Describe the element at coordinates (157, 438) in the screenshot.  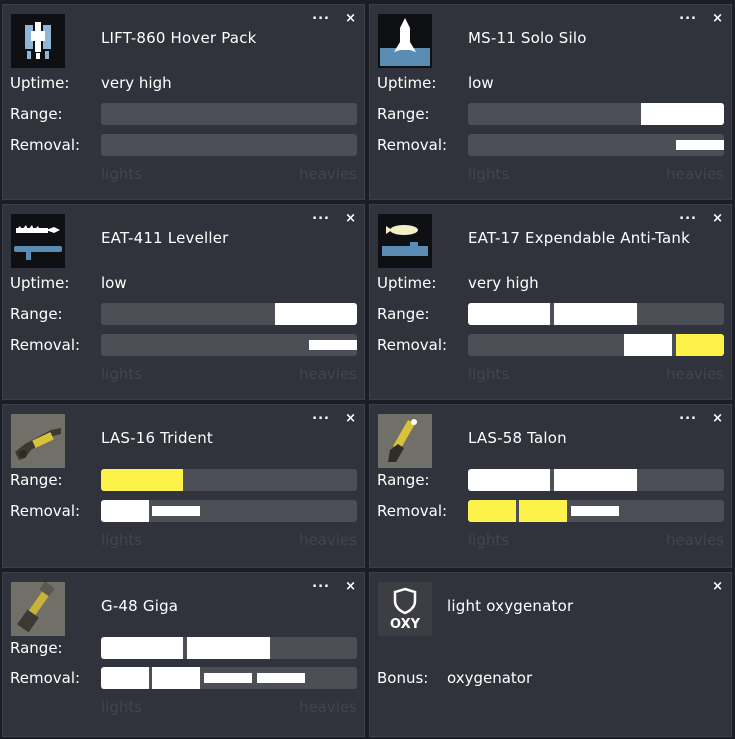
I see `card-title: LAS-16 Trident` at that location.